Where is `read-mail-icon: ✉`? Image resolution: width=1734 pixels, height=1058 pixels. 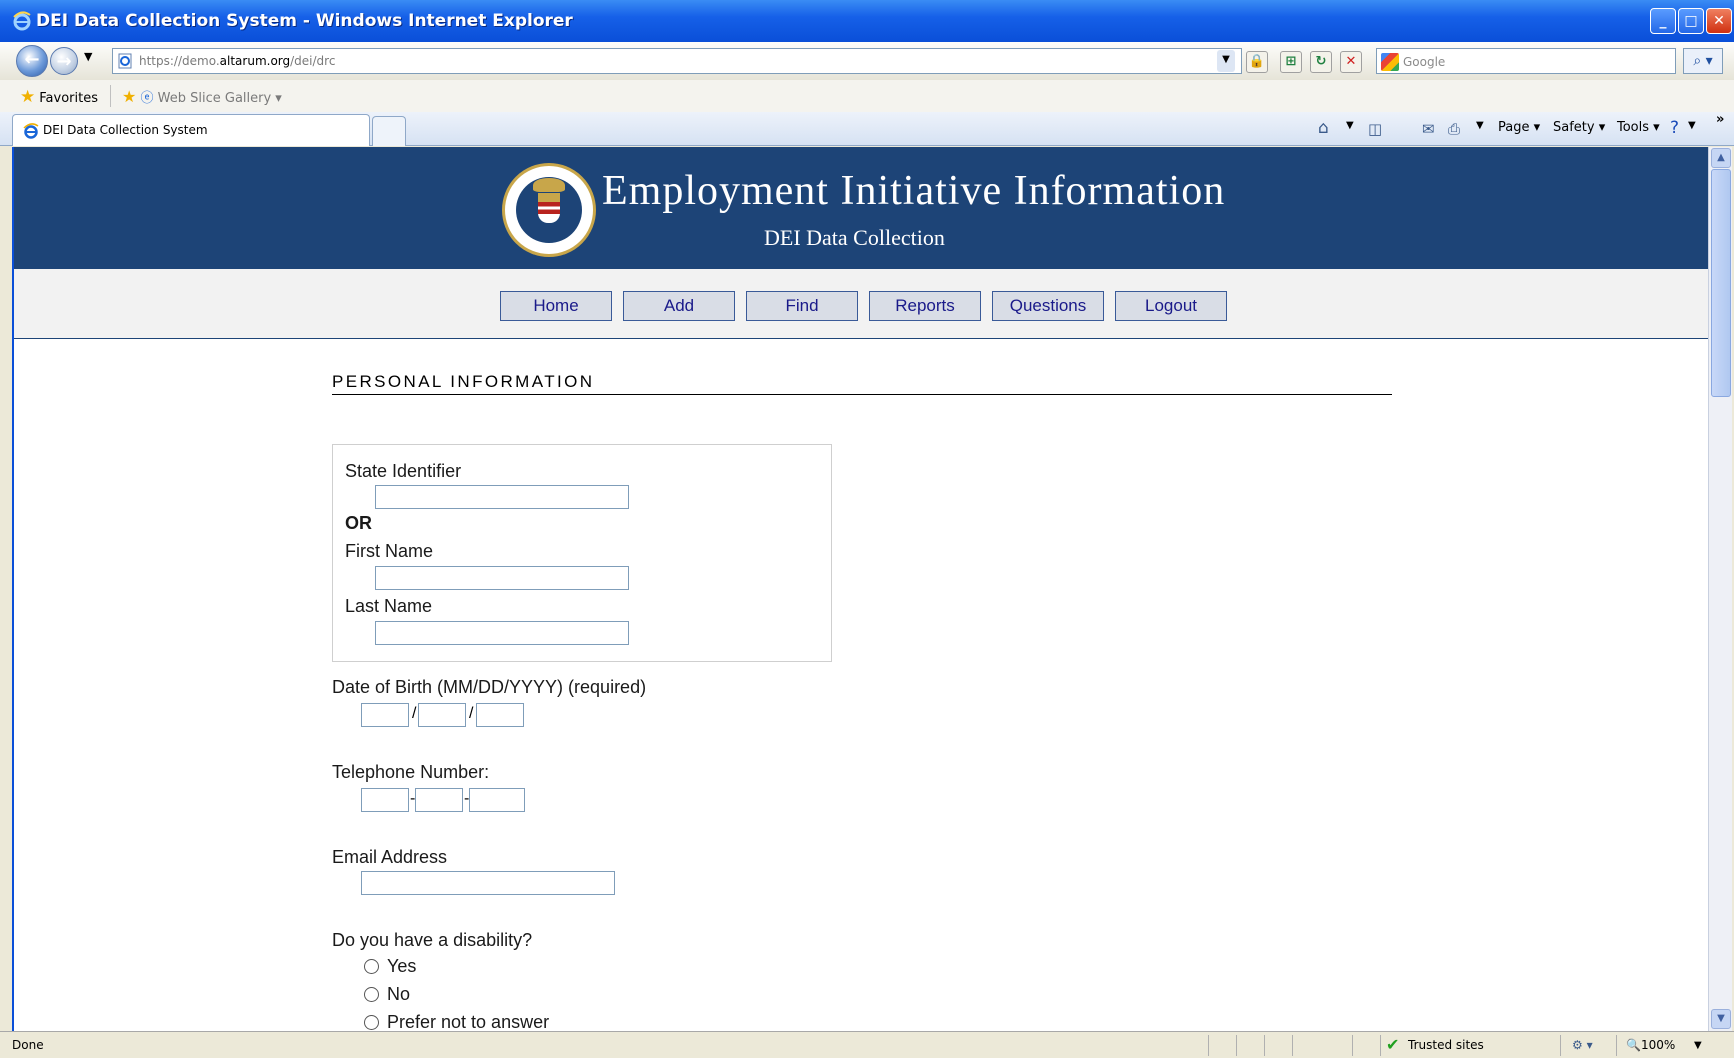 read-mail-icon: ✉ is located at coordinates (1428, 129).